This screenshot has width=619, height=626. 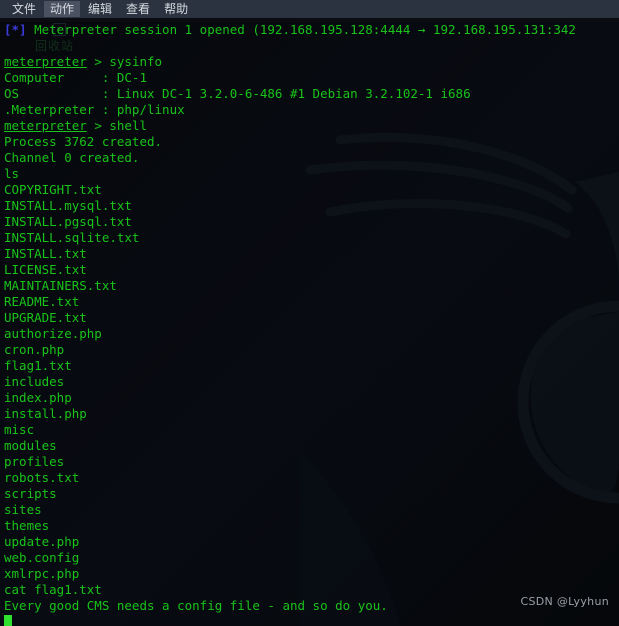 What do you see at coordinates (60, 285) in the screenshot?
I see `terminal-segment: MAINTAINERS.txt` at bounding box center [60, 285].